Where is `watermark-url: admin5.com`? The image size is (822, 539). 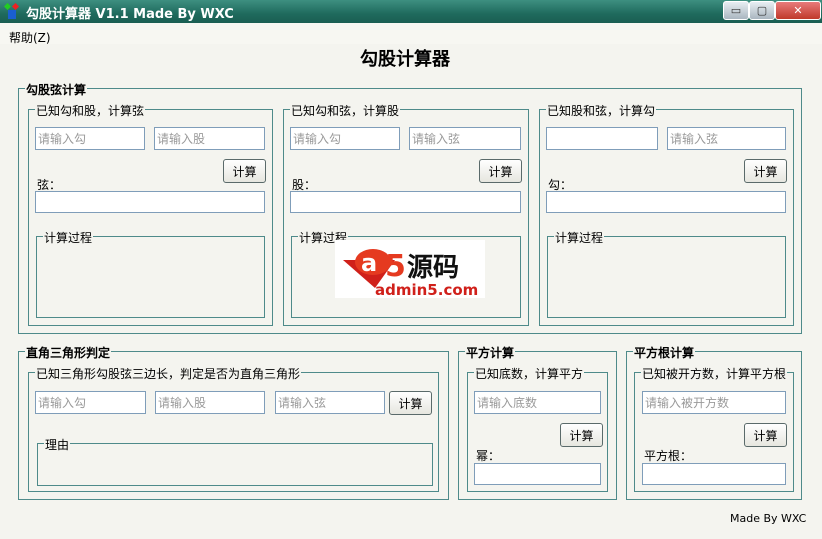
watermark-url: admin5.com is located at coordinates (426, 289).